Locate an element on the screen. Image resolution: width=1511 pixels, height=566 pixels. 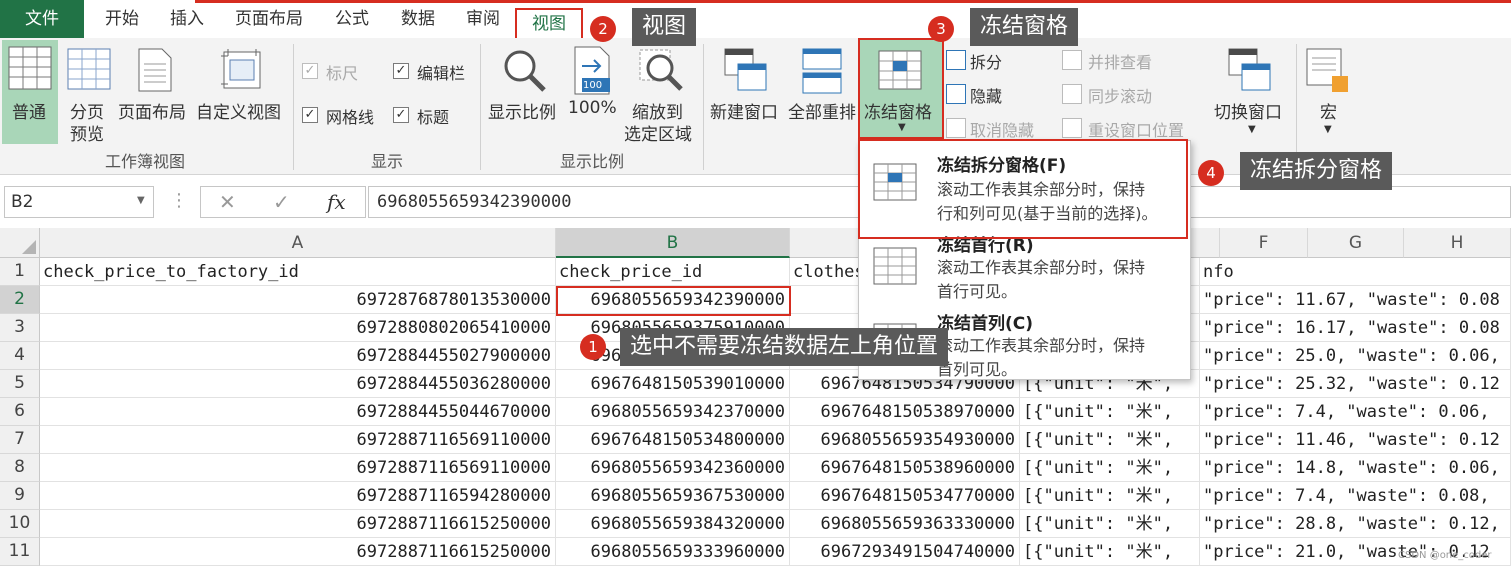
tab-page-layout: 页面布局 is located at coordinates (269, 19).